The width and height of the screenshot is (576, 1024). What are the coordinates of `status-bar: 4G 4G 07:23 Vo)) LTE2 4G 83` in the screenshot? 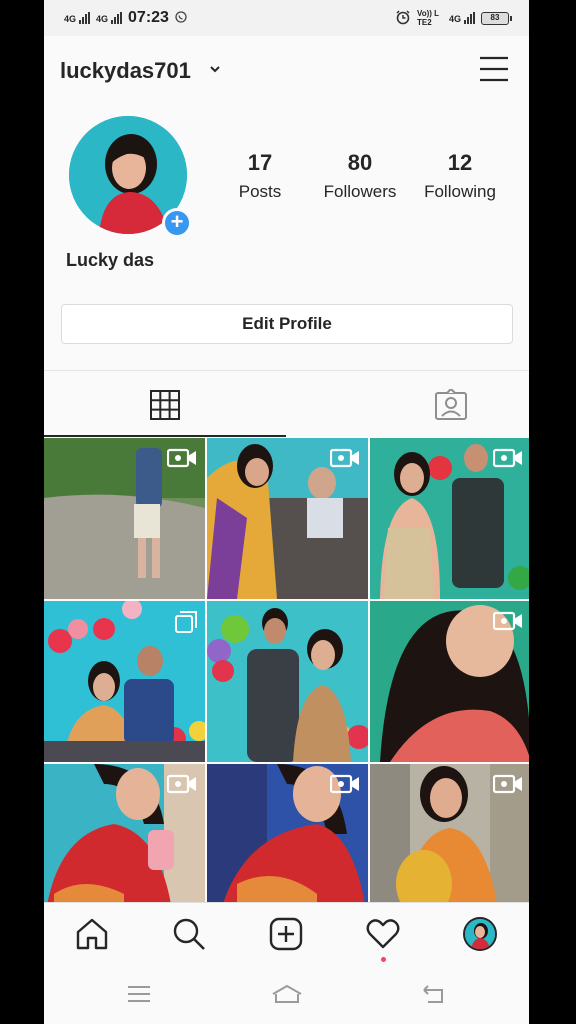 It's located at (286, 18).